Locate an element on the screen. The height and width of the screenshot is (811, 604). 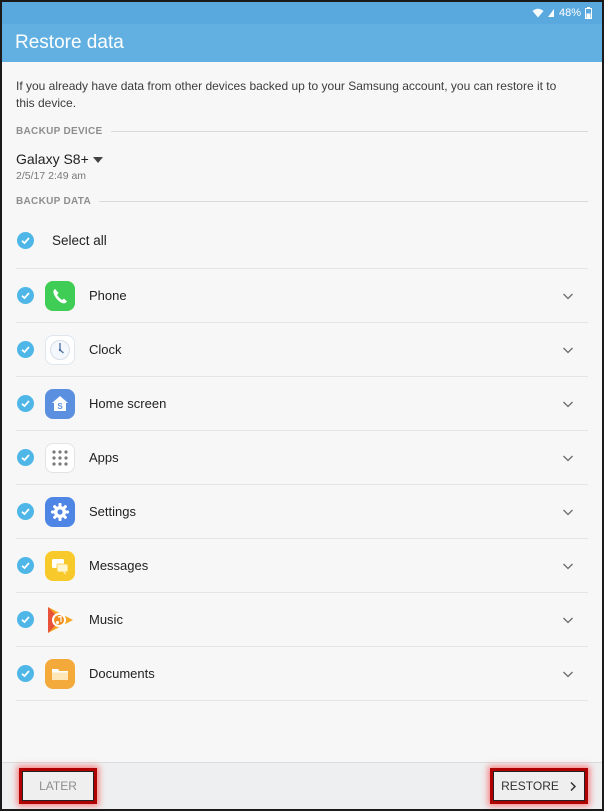
svg-text: S is located at coordinates (60, 406).